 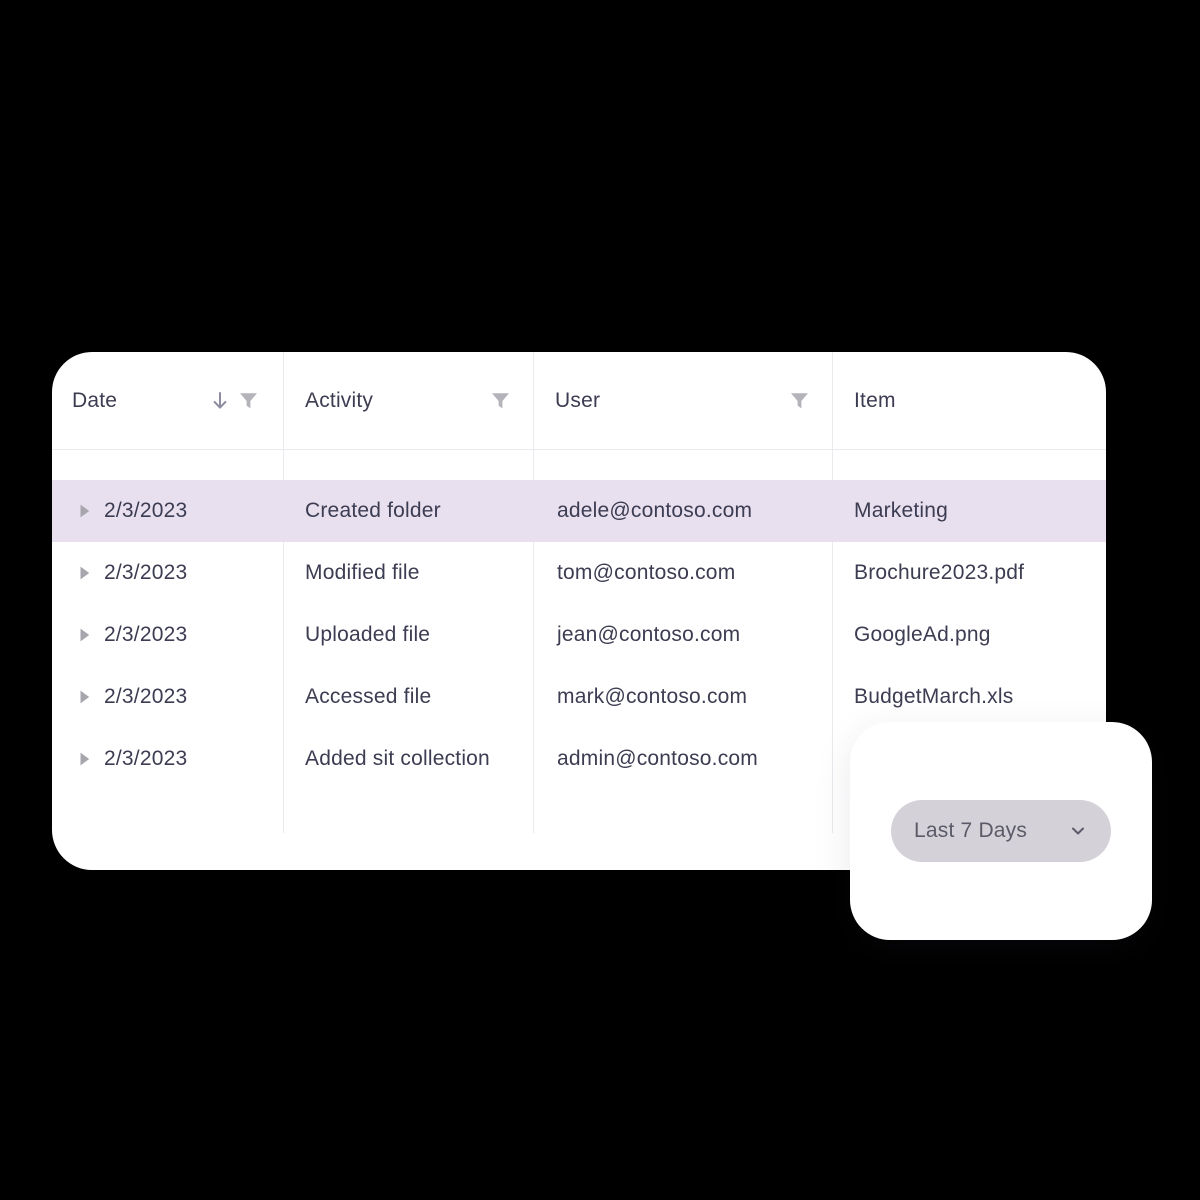 What do you see at coordinates (901, 510) in the screenshot?
I see `cell-item: Marketing` at bounding box center [901, 510].